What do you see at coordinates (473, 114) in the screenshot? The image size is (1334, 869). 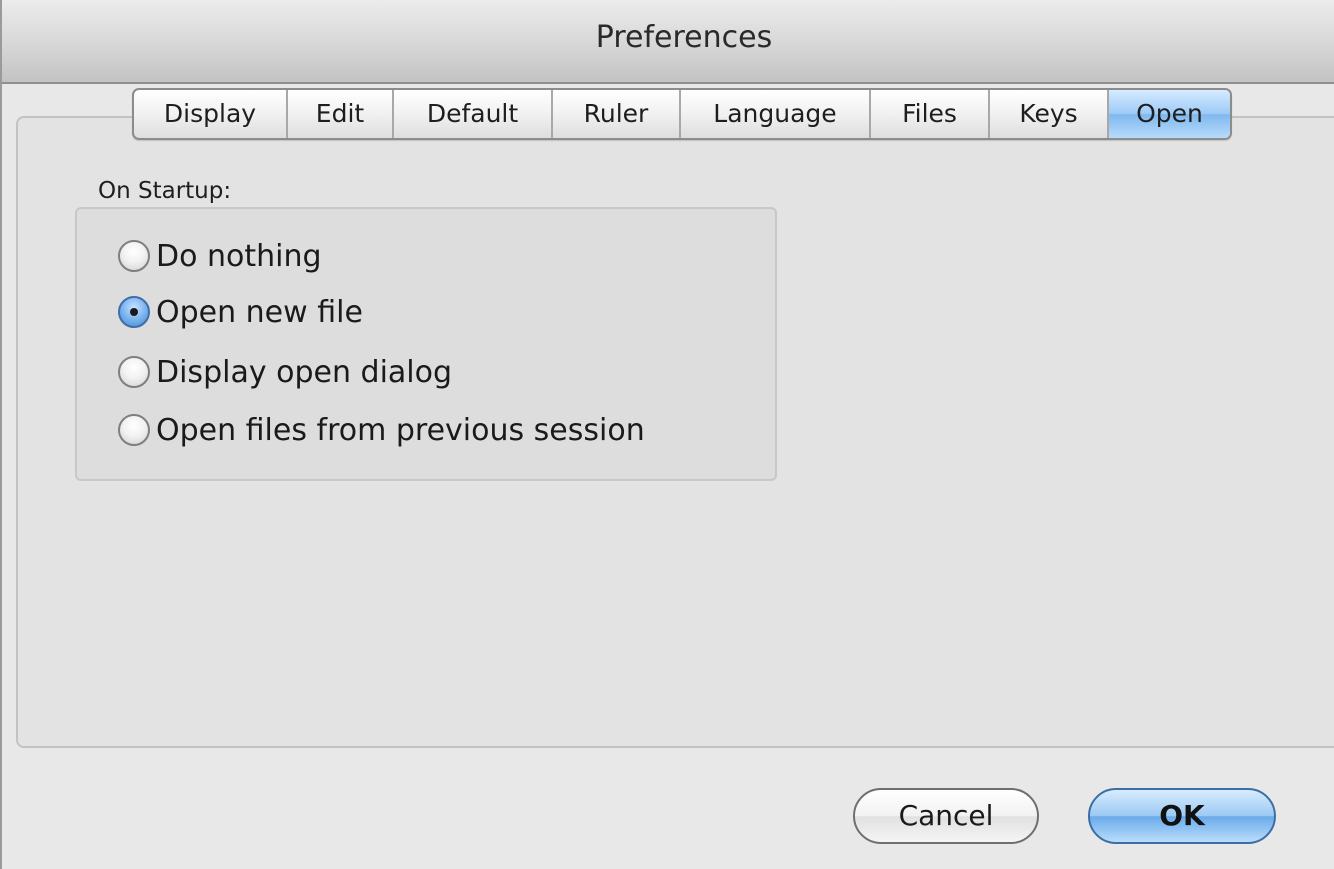 I see `tab-default: Default` at bounding box center [473, 114].